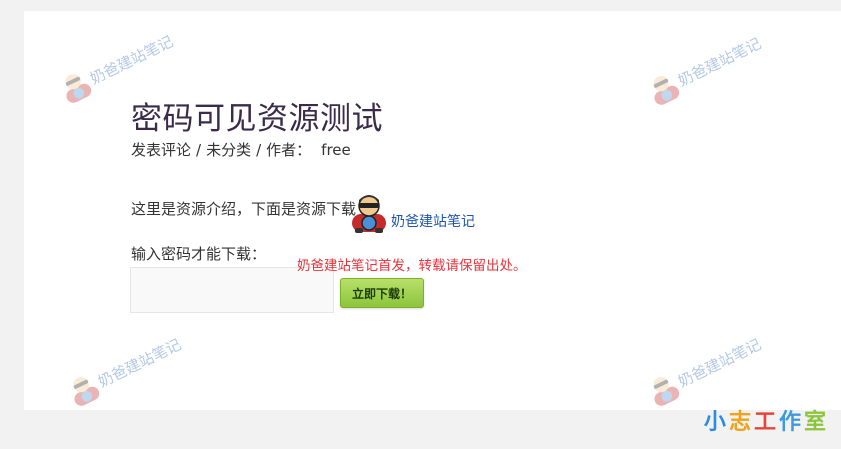 This screenshot has height=449, width=841. I want to click on mascot-badge: 奶爸建站笔记, so click(412, 212).